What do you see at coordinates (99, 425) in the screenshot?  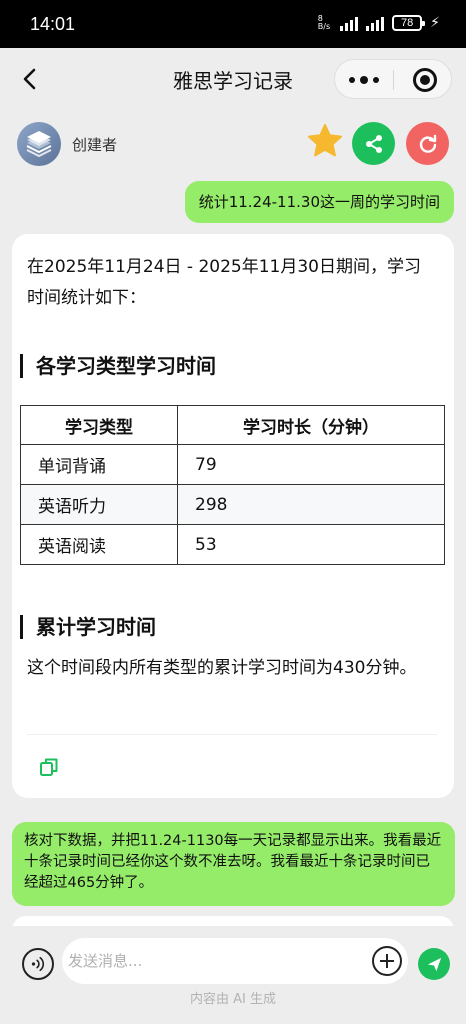 I see `table-header: 学习类型` at bounding box center [99, 425].